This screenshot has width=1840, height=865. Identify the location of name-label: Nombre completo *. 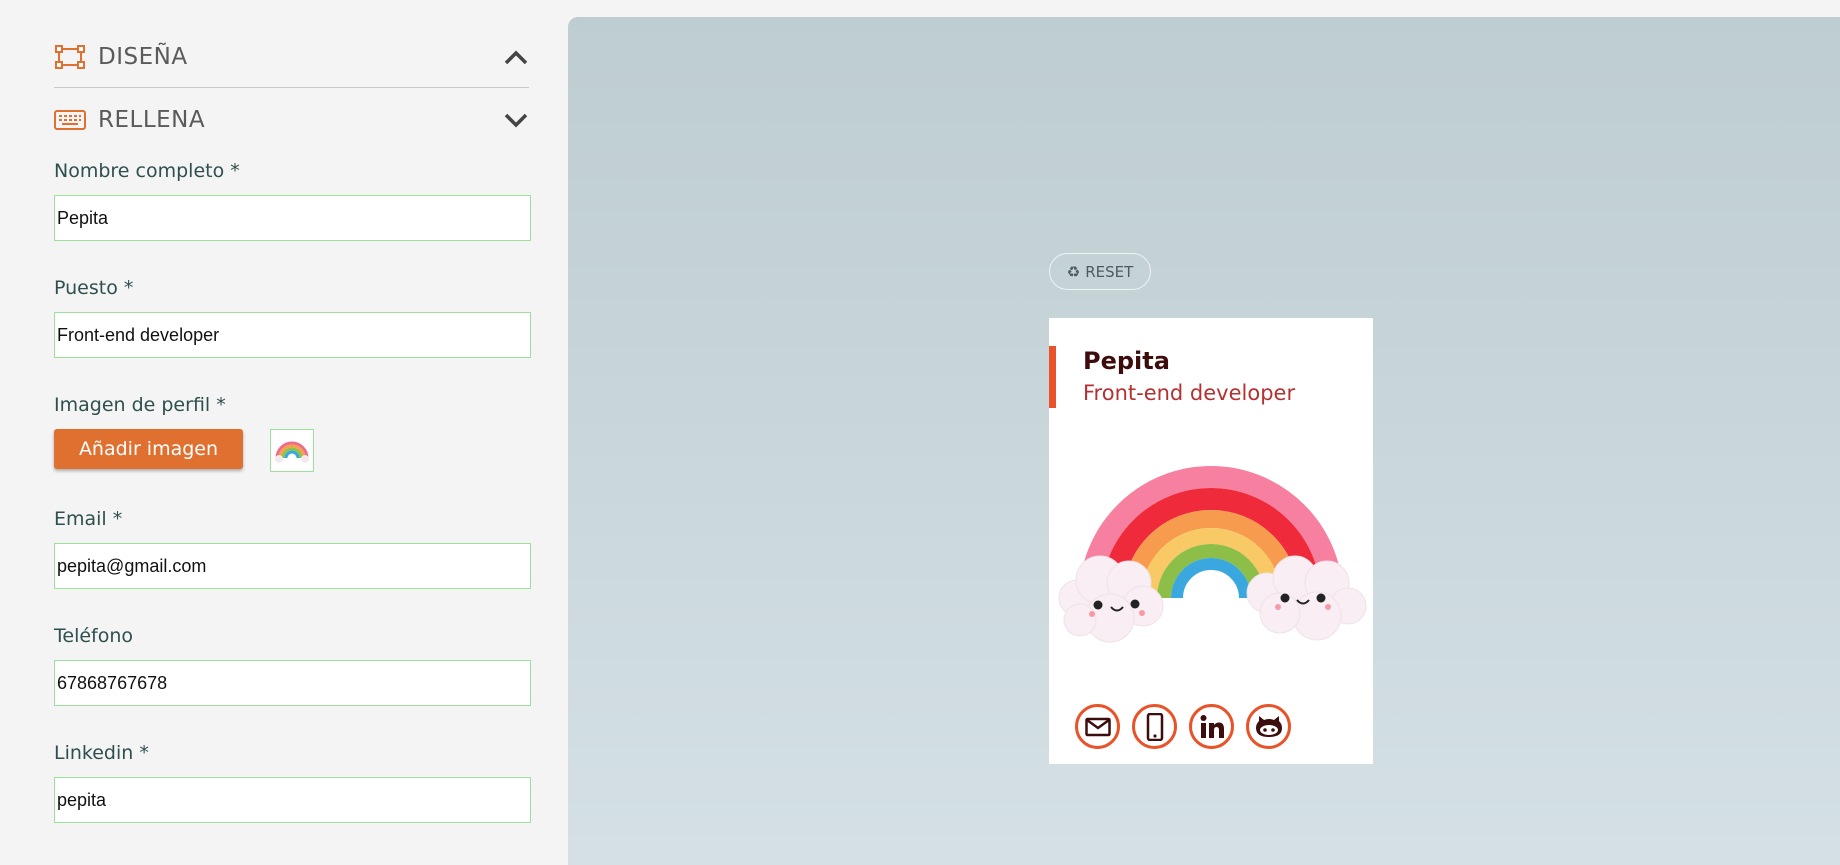
(147, 171).